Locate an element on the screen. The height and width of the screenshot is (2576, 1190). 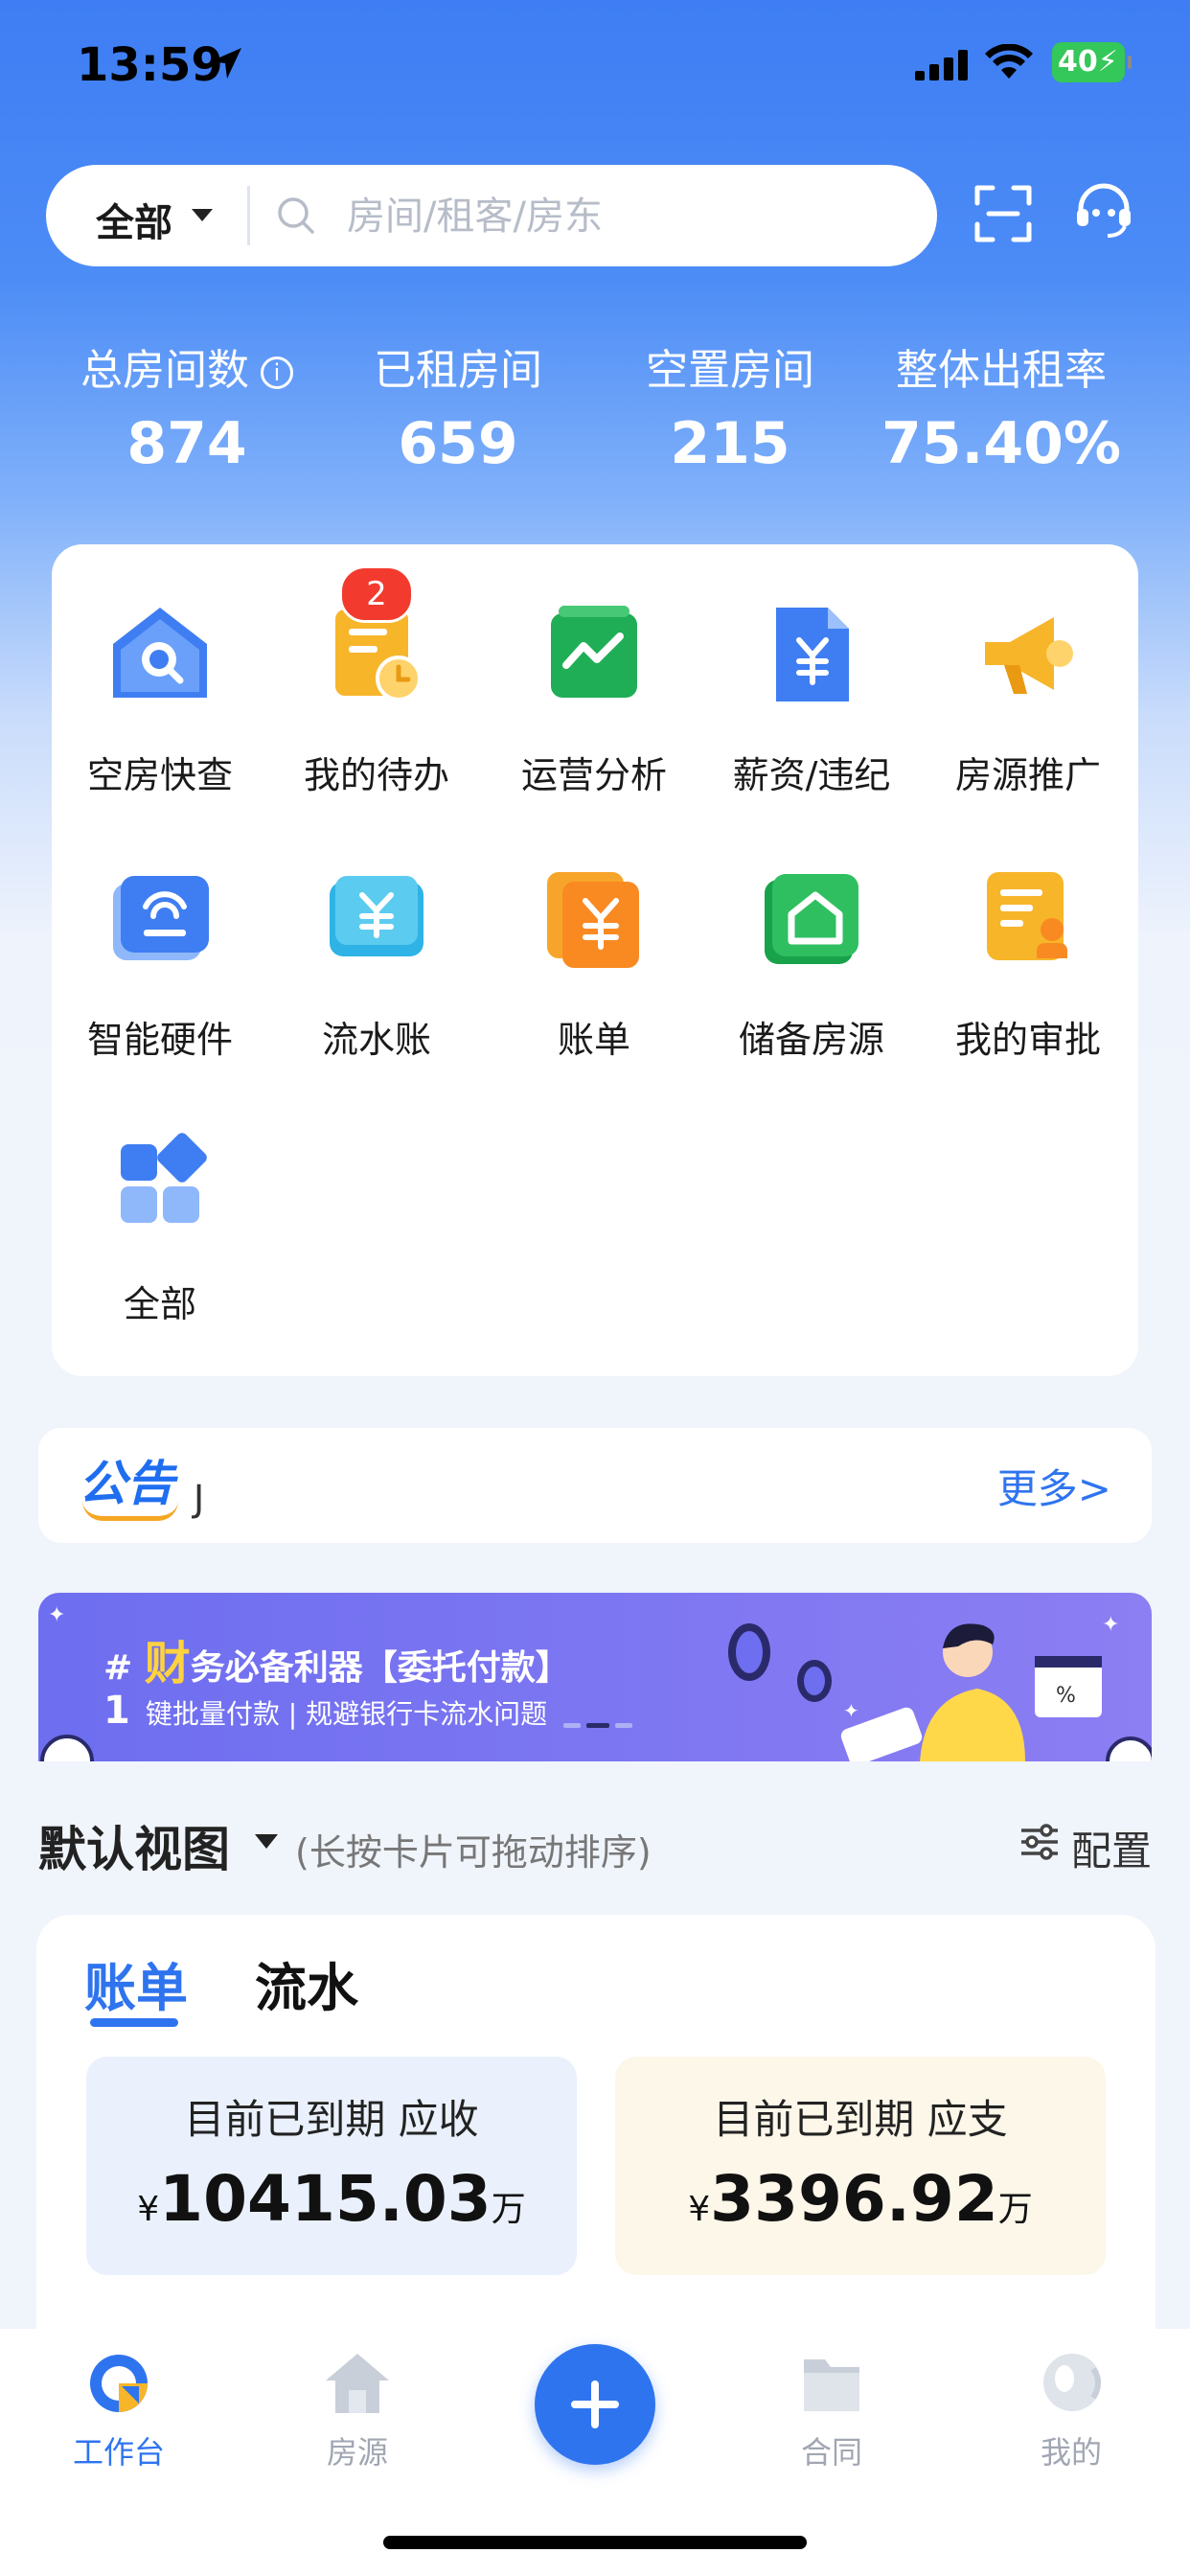
menu-item-salary-discipline: 薪资/违纪 is located at coordinates (811, 670).